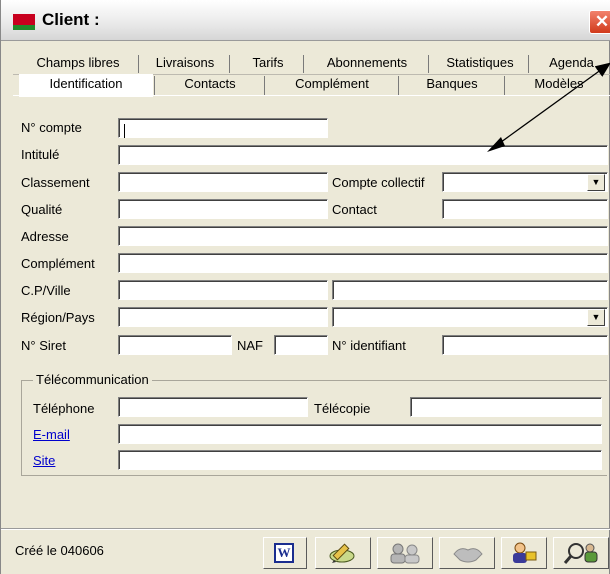 The width and height of the screenshot is (610, 574). What do you see at coordinates (55, 182) in the screenshot?
I see `classement-label: Classement` at bounding box center [55, 182].